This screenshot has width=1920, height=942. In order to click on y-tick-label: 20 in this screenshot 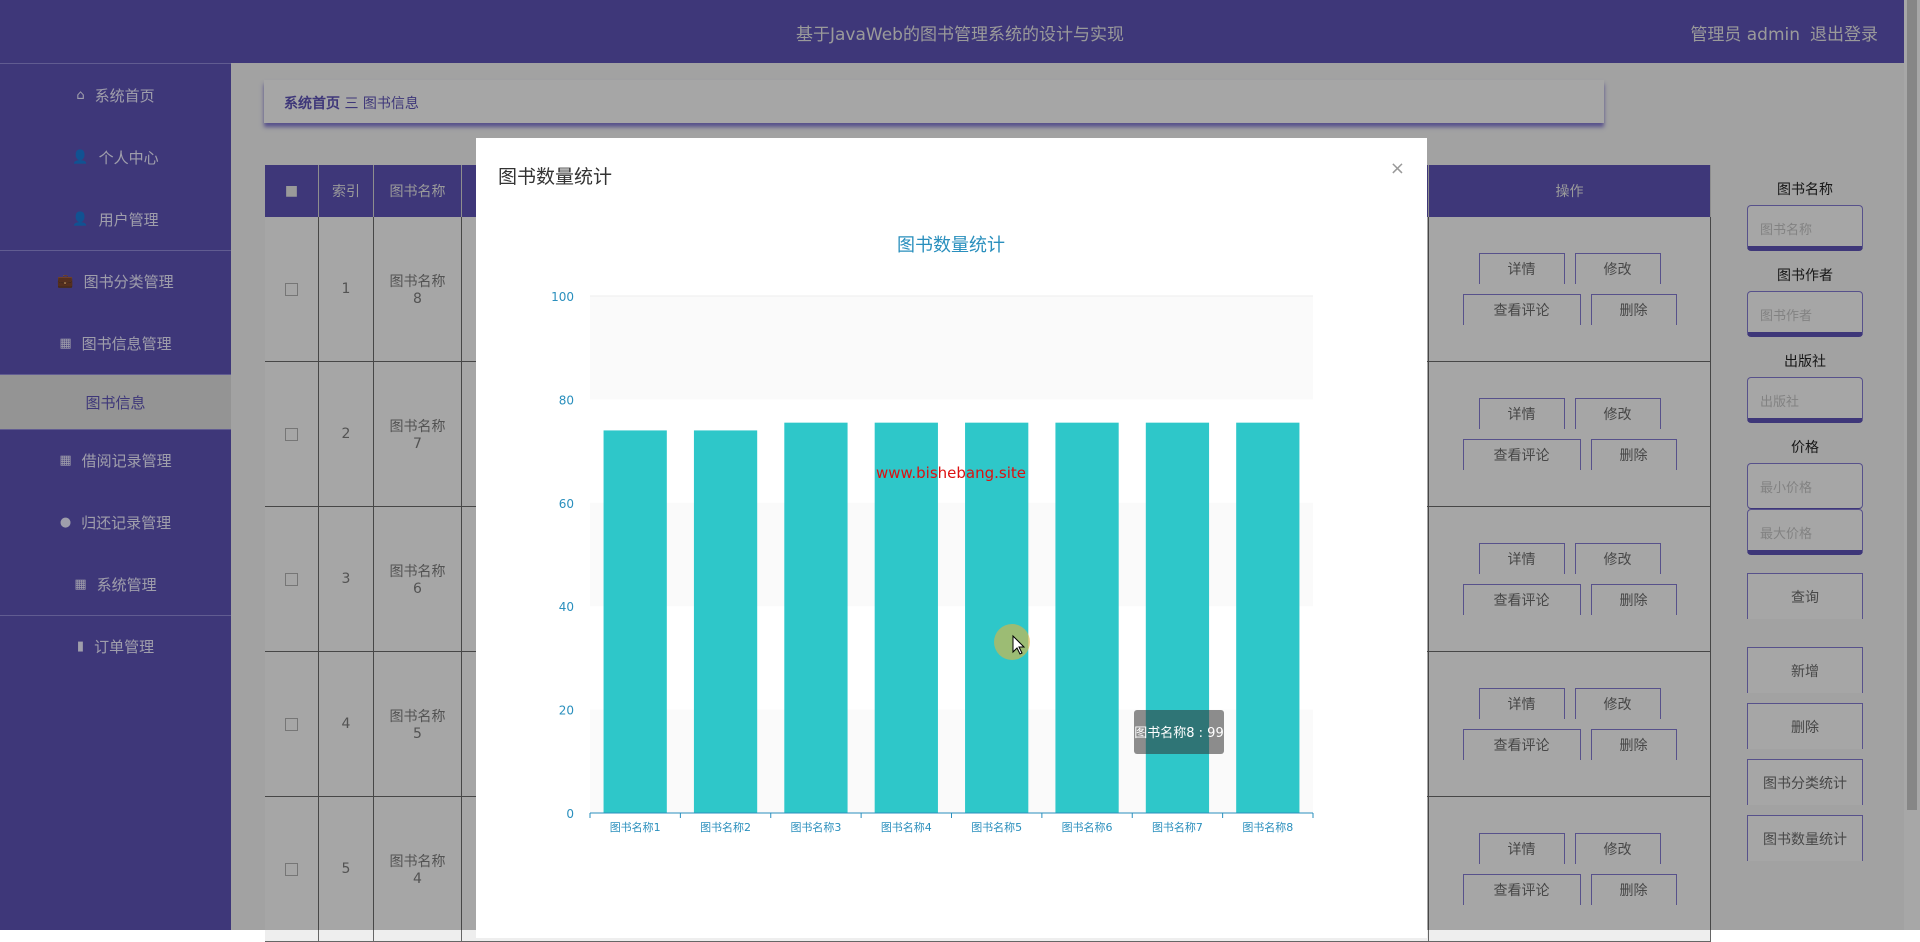, I will do `click(566, 711)`.